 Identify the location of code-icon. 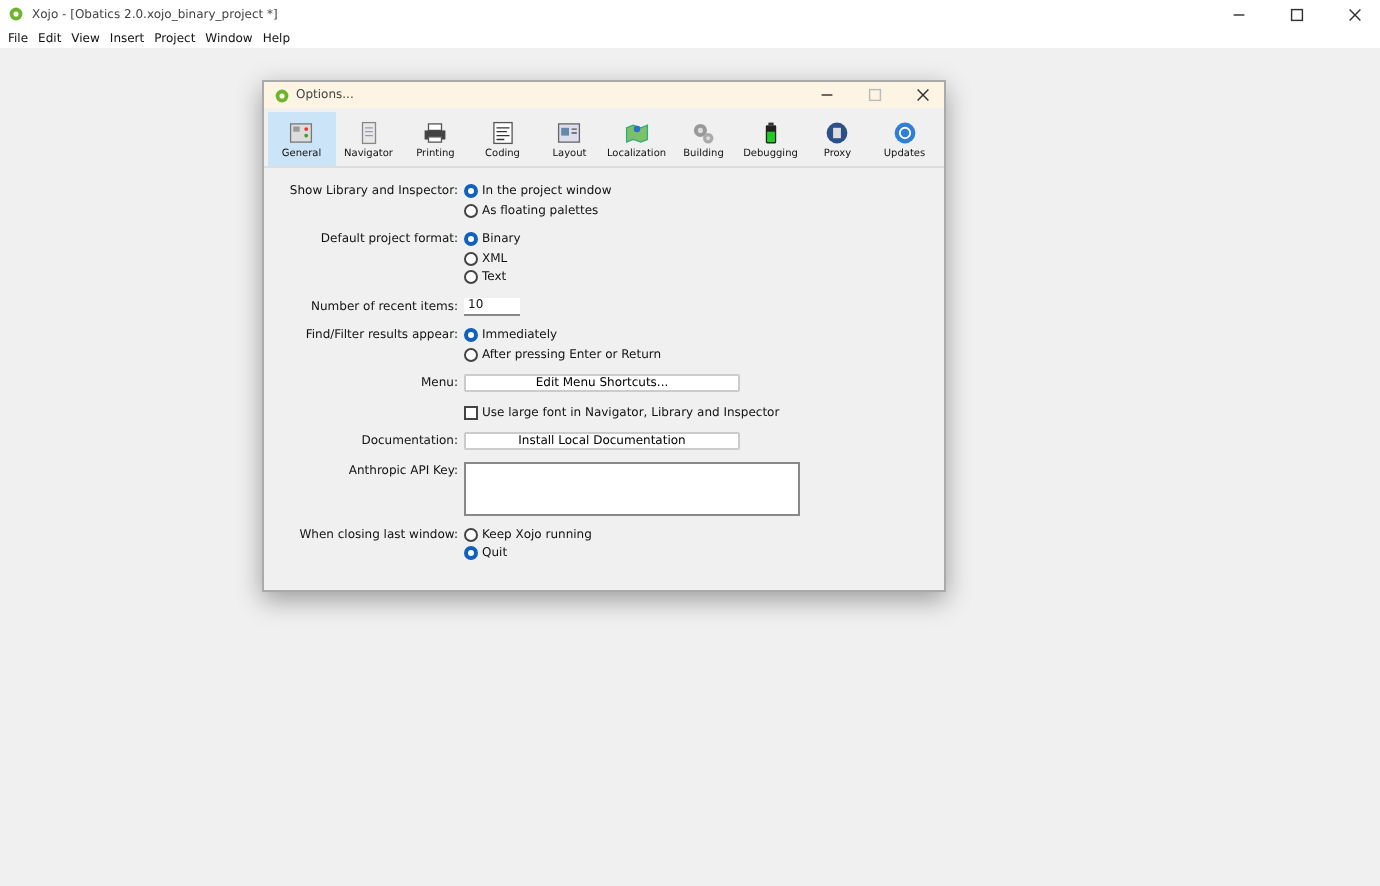
(502, 132).